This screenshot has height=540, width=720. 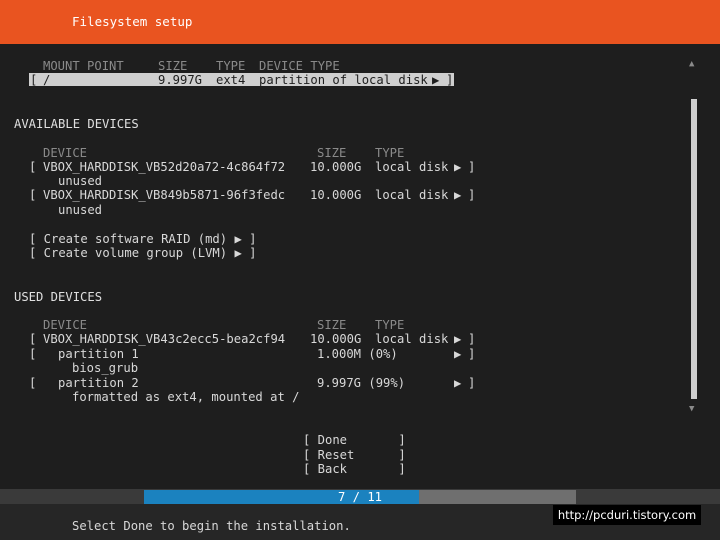 What do you see at coordinates (354, 469) in the screenshot?
I see `back-button: [ Back ]` at bounding box center [354, 469].